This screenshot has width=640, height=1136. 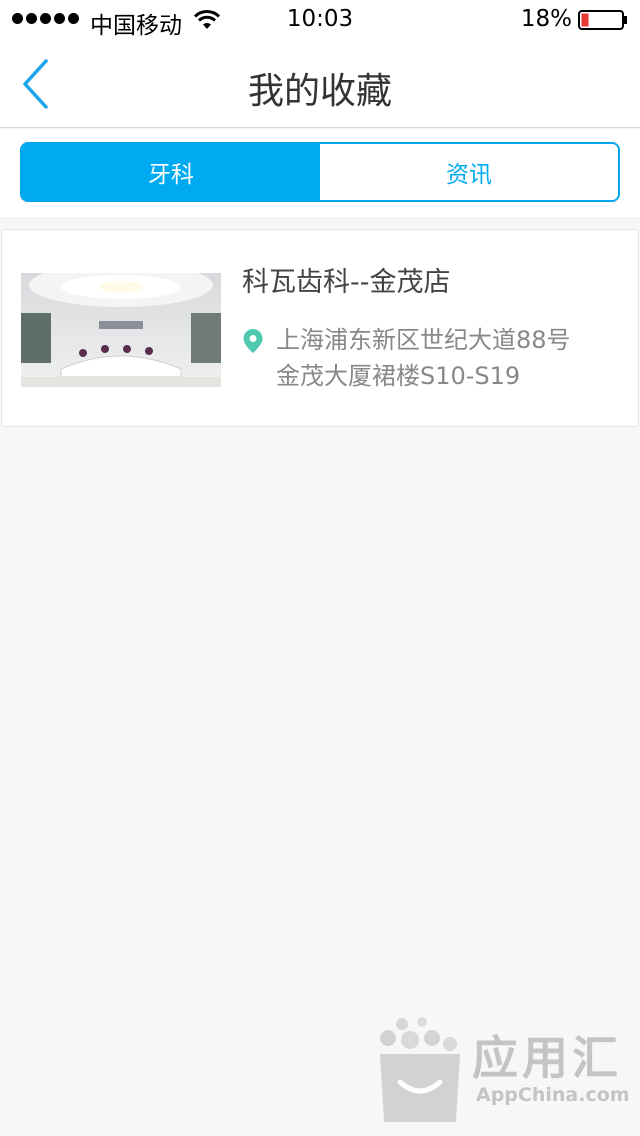 I want to click on battery-icon, so click(x=602, y=20).